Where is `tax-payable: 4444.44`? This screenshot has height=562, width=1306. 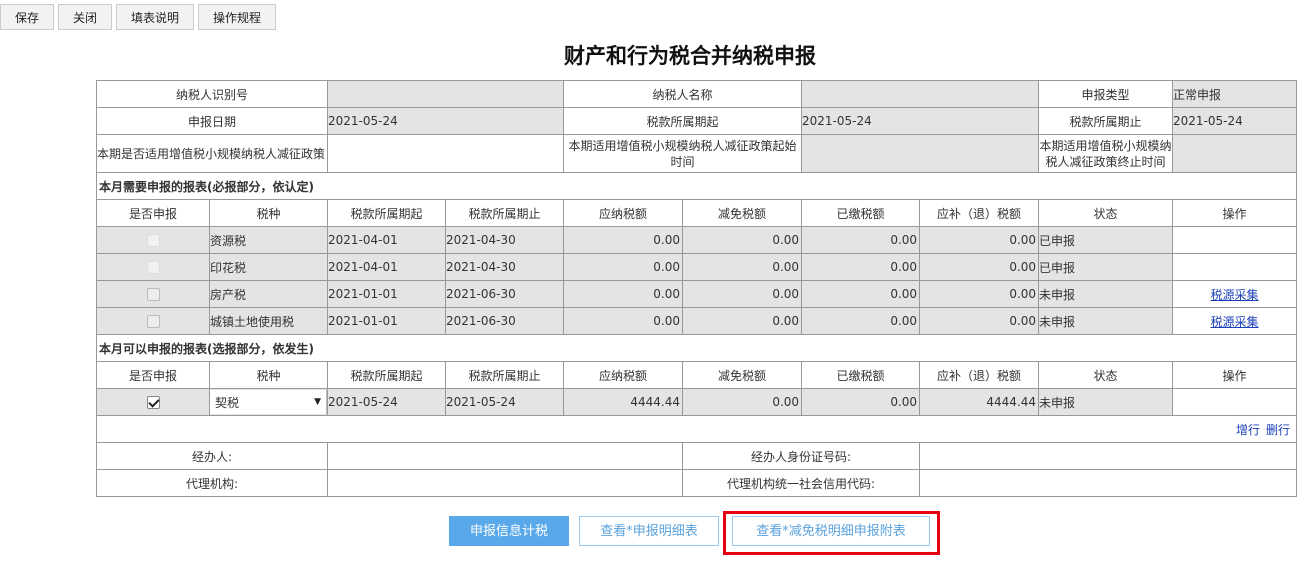 tax-payable: 4444.44 is located at coordinates (979, 402).